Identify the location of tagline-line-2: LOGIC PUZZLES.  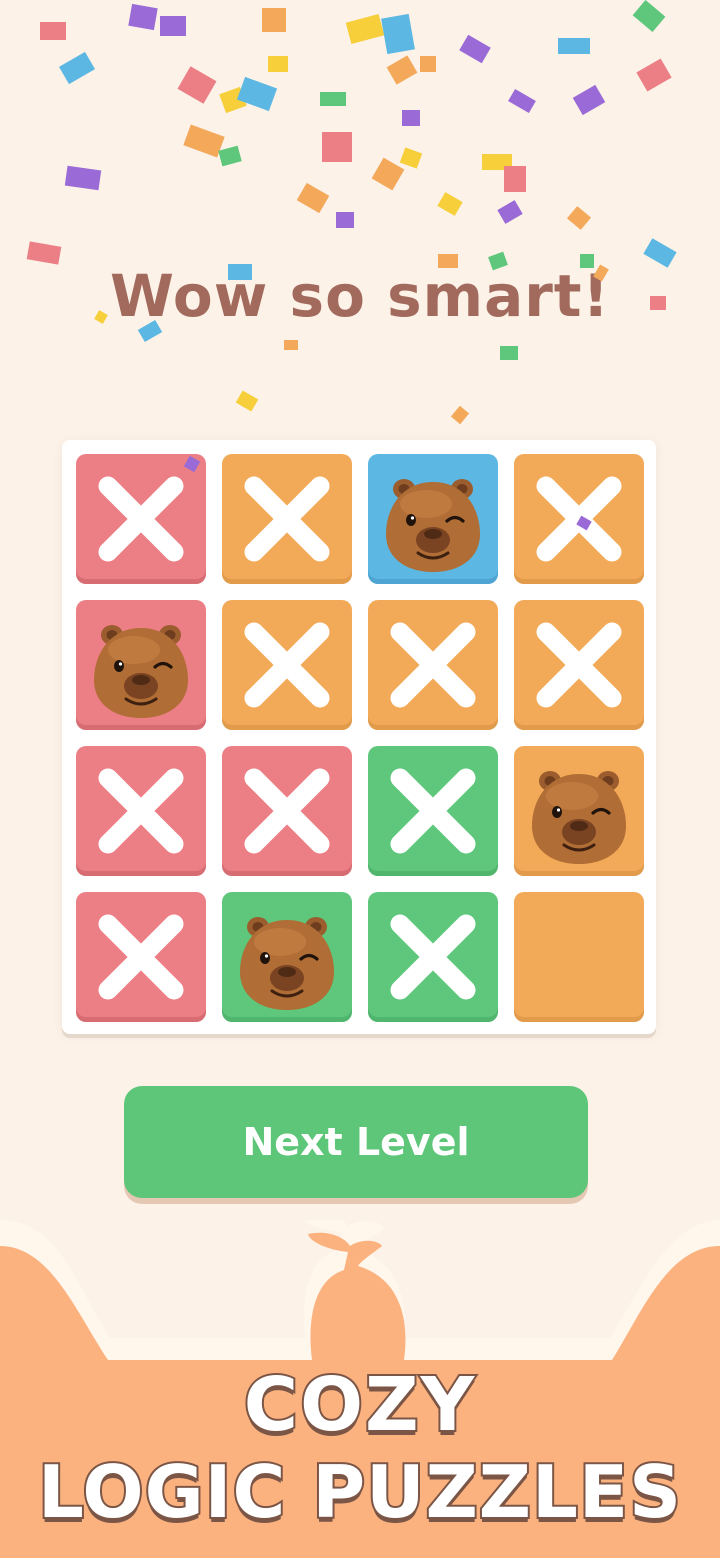
(359, 1492).